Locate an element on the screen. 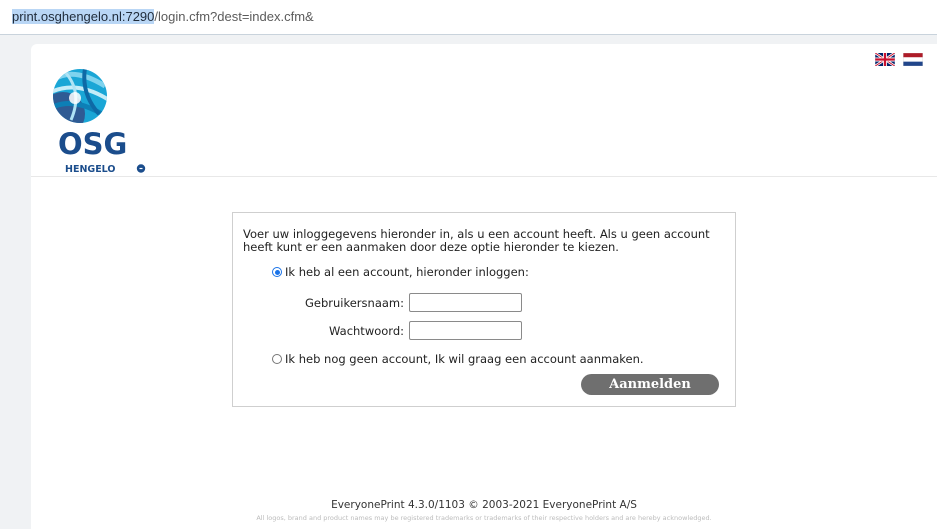 This screenshot has width=937, height=529. address-url-host: print.osghengelo.nl:7290 is located at coordinates (83, 16).